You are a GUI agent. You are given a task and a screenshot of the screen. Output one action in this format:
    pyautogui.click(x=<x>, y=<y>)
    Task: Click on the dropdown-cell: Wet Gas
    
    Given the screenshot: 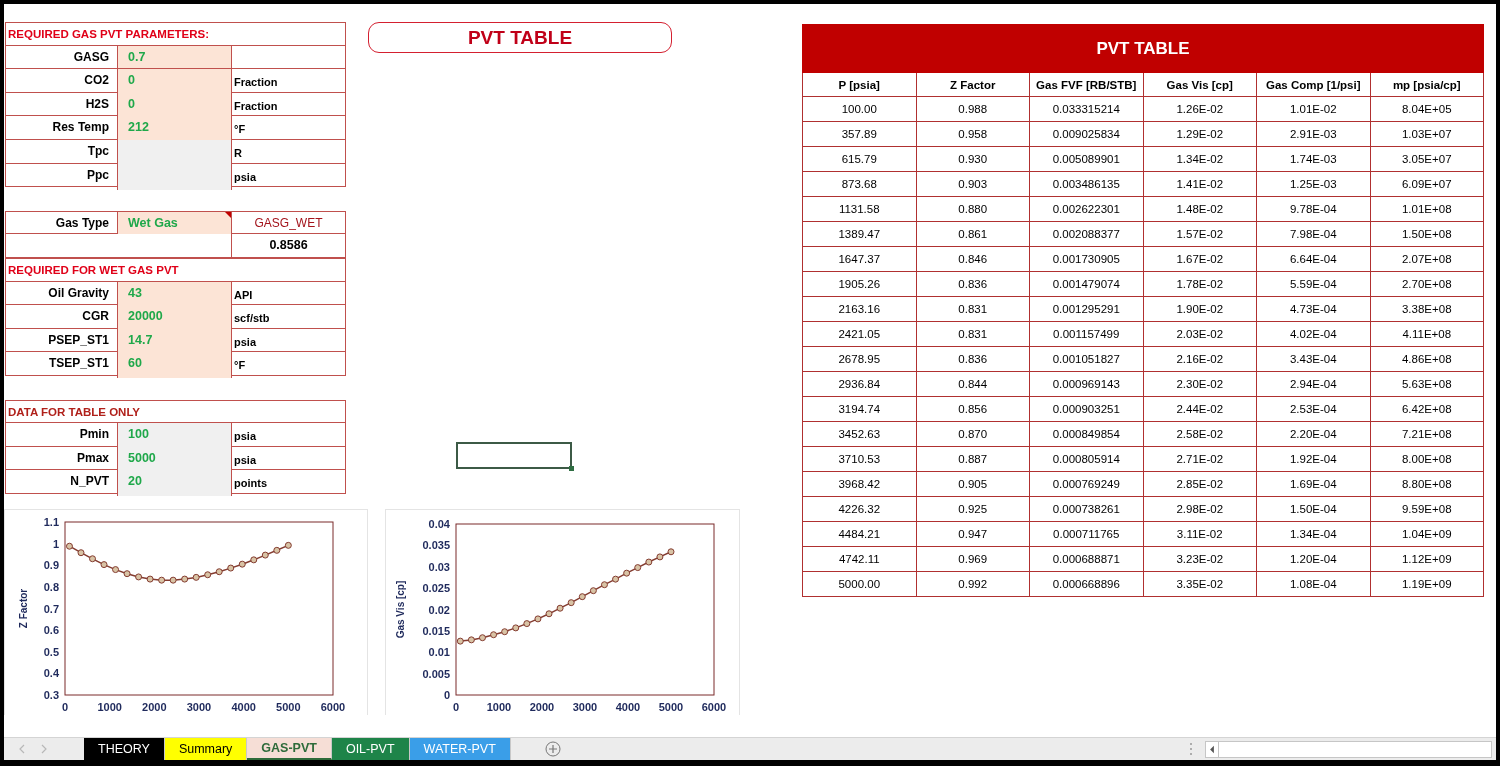 What is the action you would take?
    pyautogui.click(x=175, y=222)
    